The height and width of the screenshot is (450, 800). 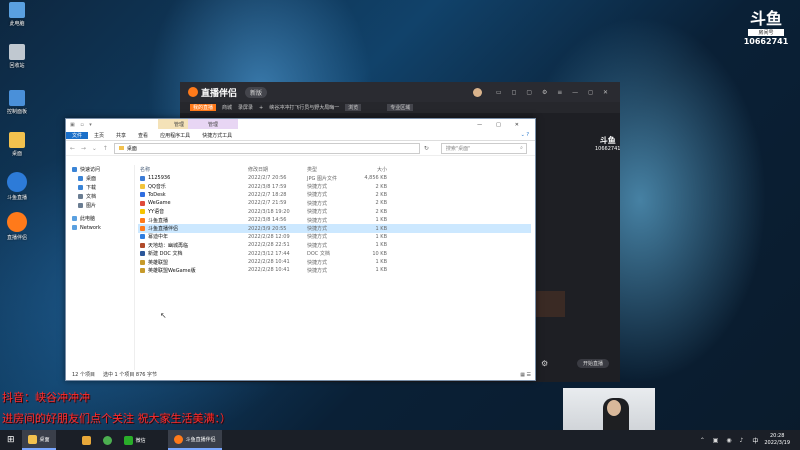 I want to click on nav-item: 下载, so click(x=100, y=187).